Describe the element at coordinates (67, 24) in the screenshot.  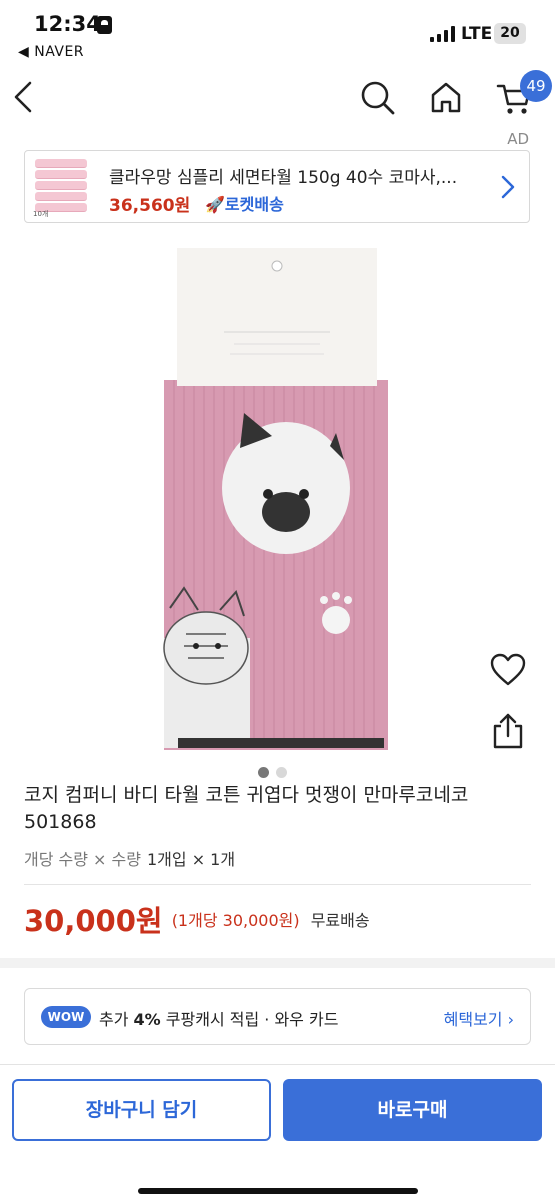
I see `clock: 12:34` at that location.